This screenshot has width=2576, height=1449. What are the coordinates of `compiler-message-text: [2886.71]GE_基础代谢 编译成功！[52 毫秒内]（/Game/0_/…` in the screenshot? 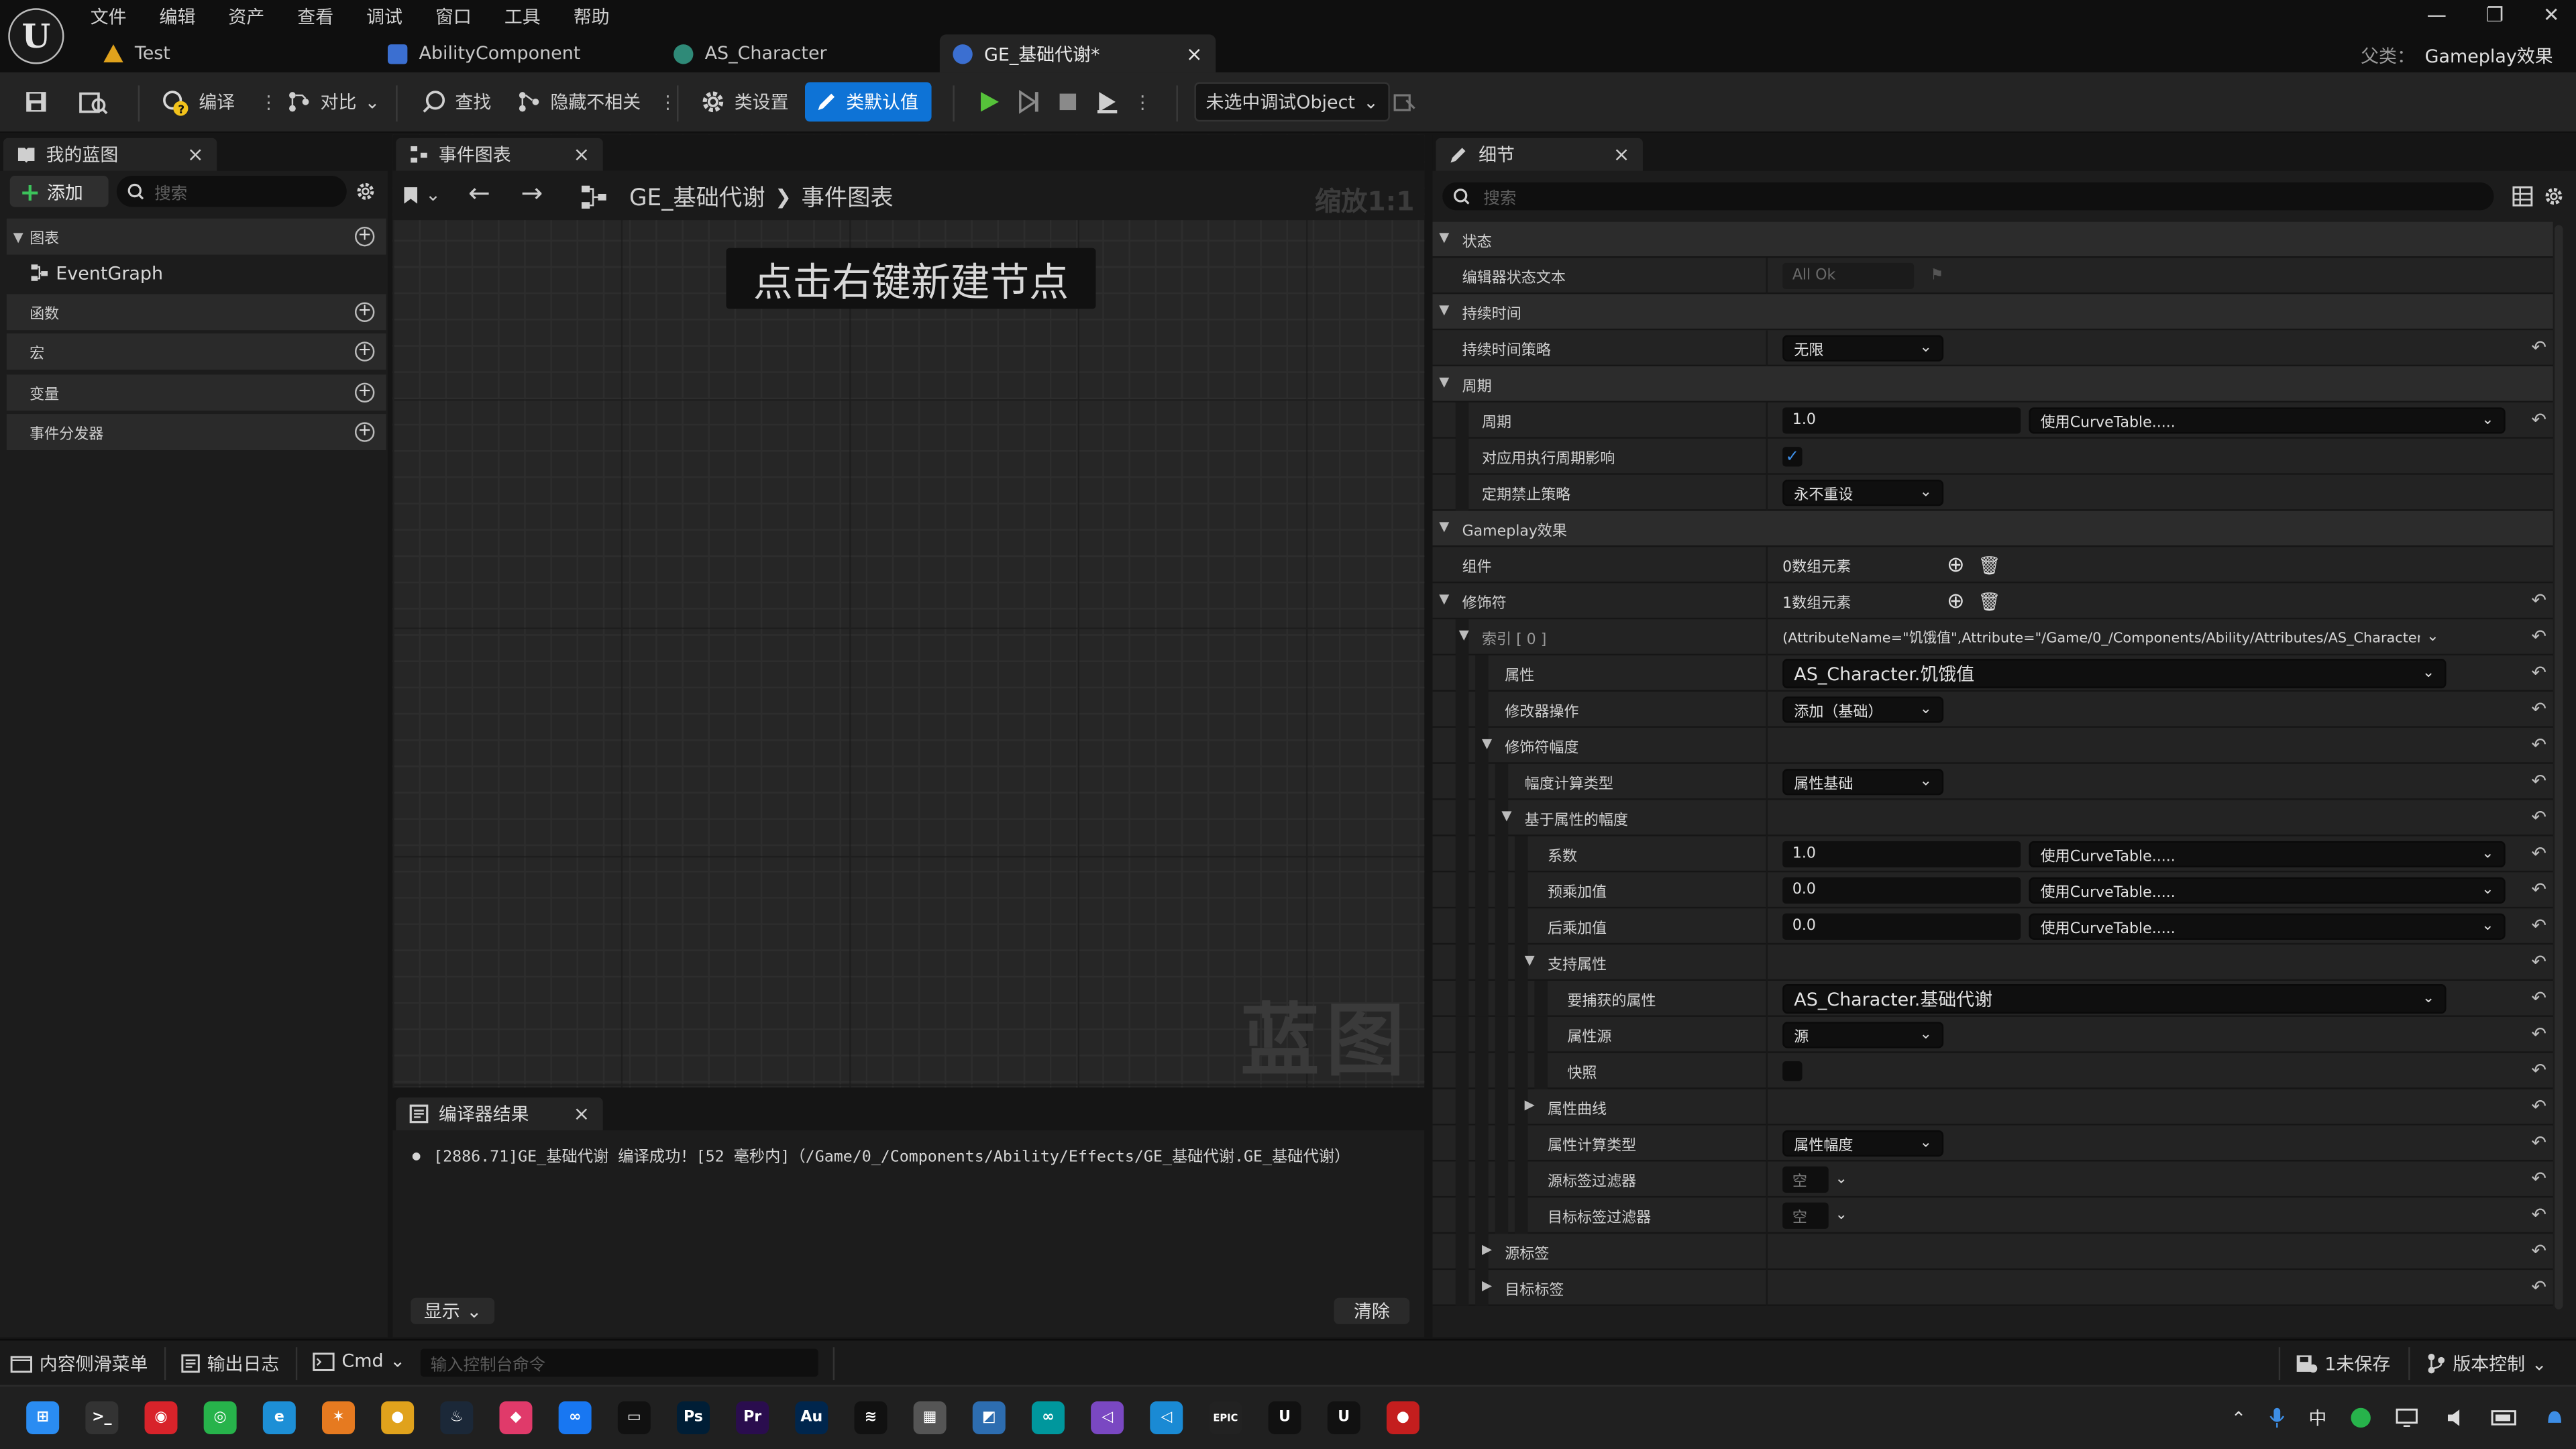 It's located at (891, 1155).